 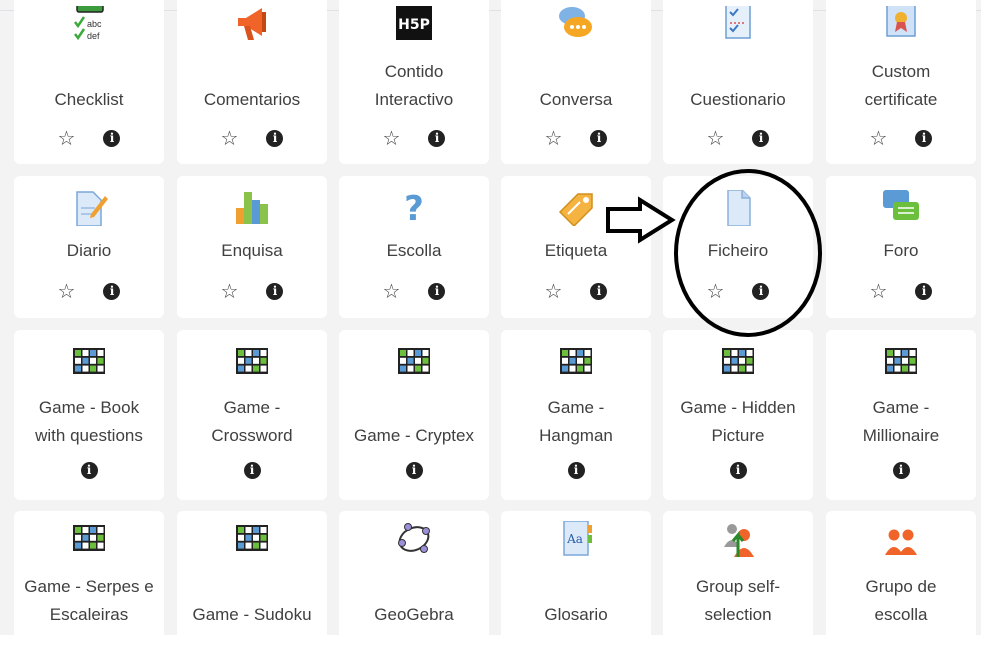 I want to click on activity-label-line: Escolla, so click(x=414, y=250).